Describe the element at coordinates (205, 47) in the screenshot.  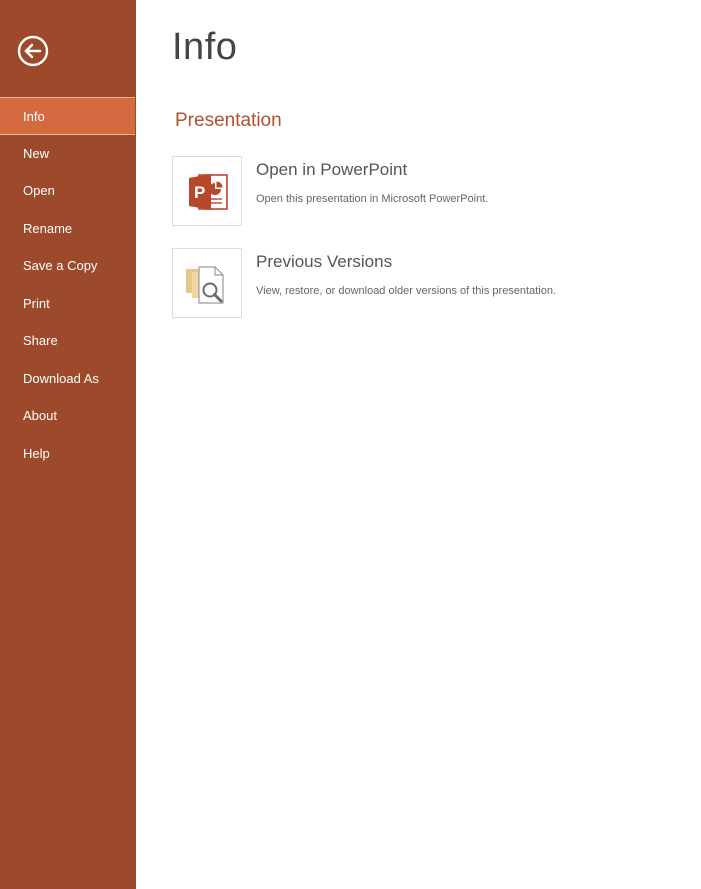
I see `page-title: Info` at that location.